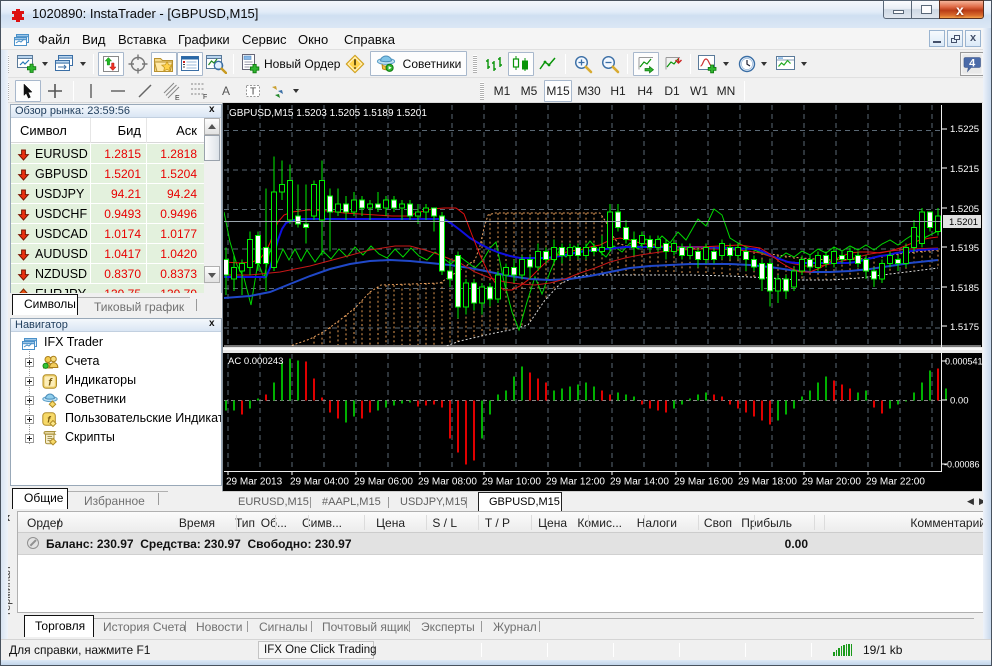 This screenshot has height=666, width=992. Describe the element at coordinates (253, 92) in the screenshot. I see `svg-text: T` at that location.